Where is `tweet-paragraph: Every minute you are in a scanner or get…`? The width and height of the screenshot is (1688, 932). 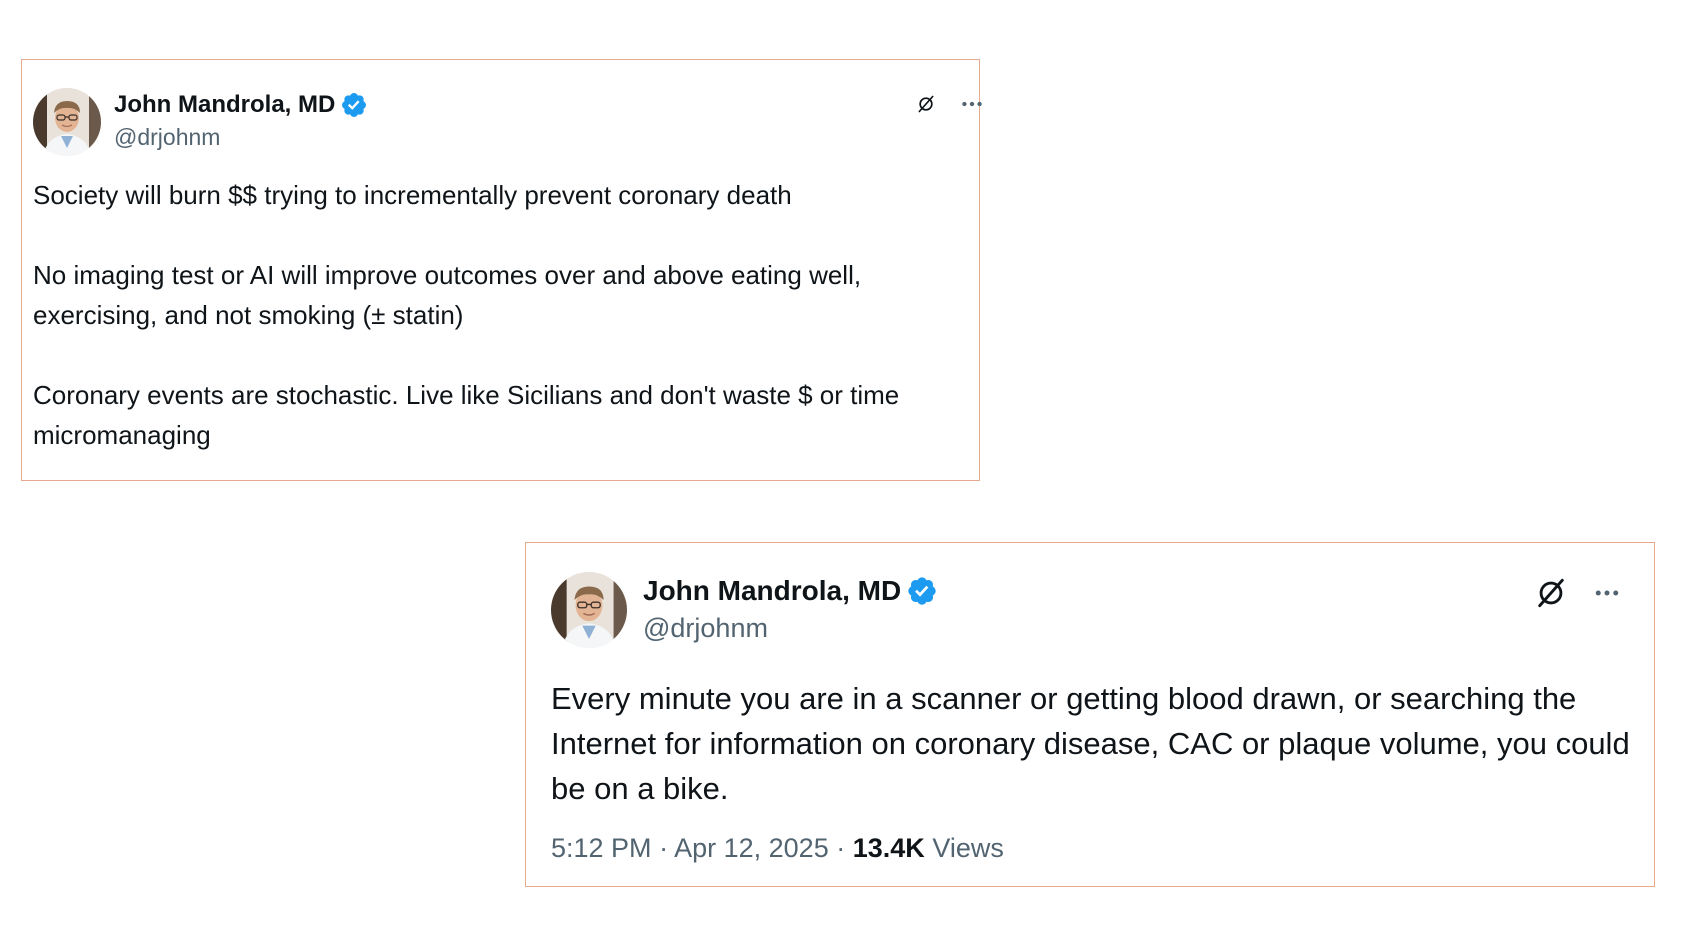 tweet-paragraph: Every minute you are in a scanner or get… is located at coordinates (1090, 743).